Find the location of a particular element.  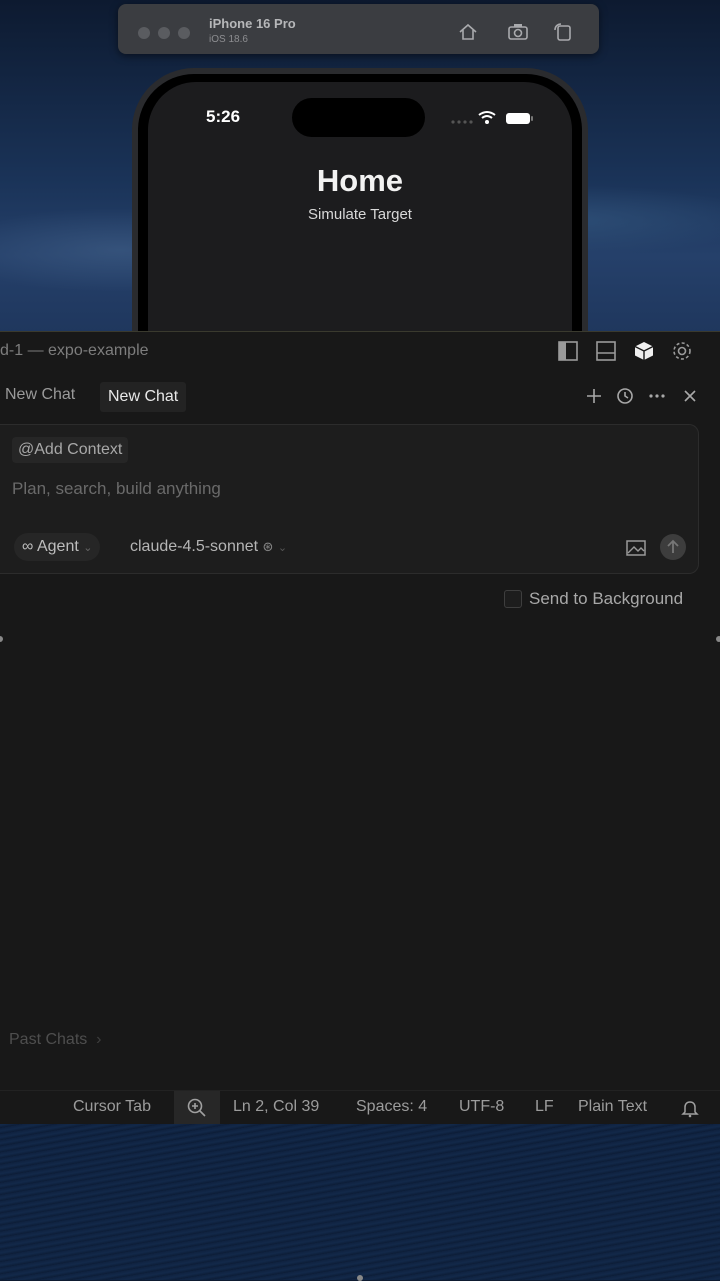

agent-mode-dropdown: ∞ Agent ⌄ is located at coordinates (57, 547).